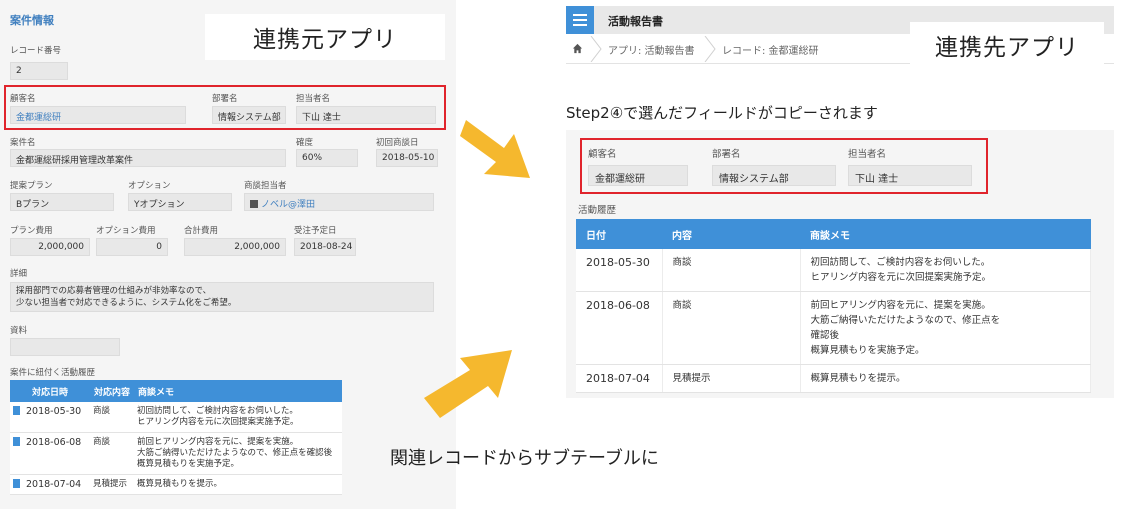 This screenshot has width=1128, height=509. Describe the element at coordinates (254, 204) in the screenshot. I see `user-icon` at that location.